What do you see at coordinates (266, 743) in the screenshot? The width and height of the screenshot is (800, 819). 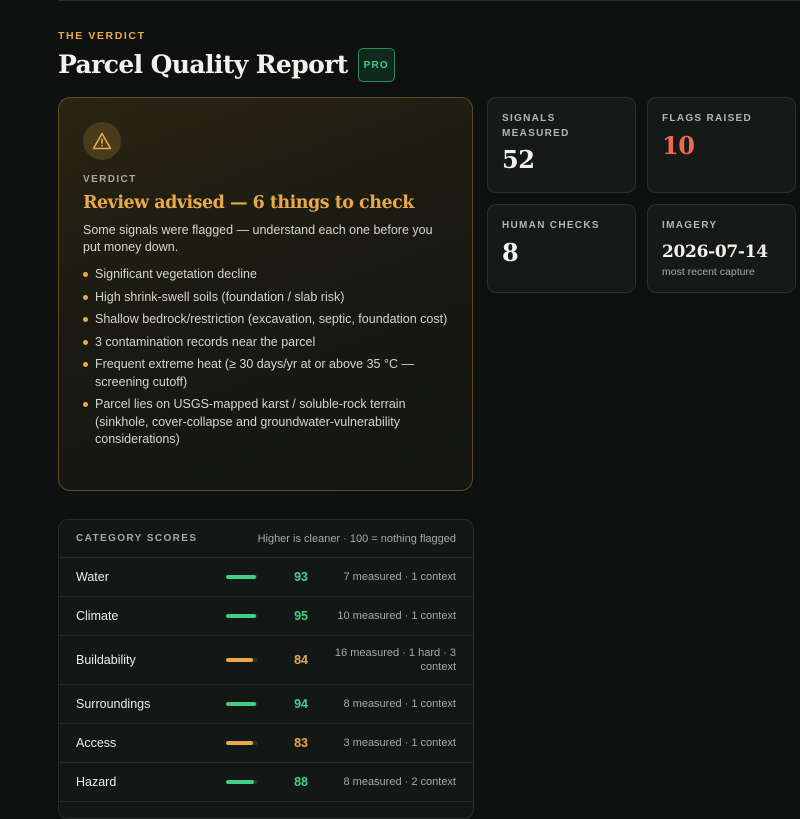 I see `category-row-access: Access 83 3 measured · 1 context` at bounding box center [266, 743].